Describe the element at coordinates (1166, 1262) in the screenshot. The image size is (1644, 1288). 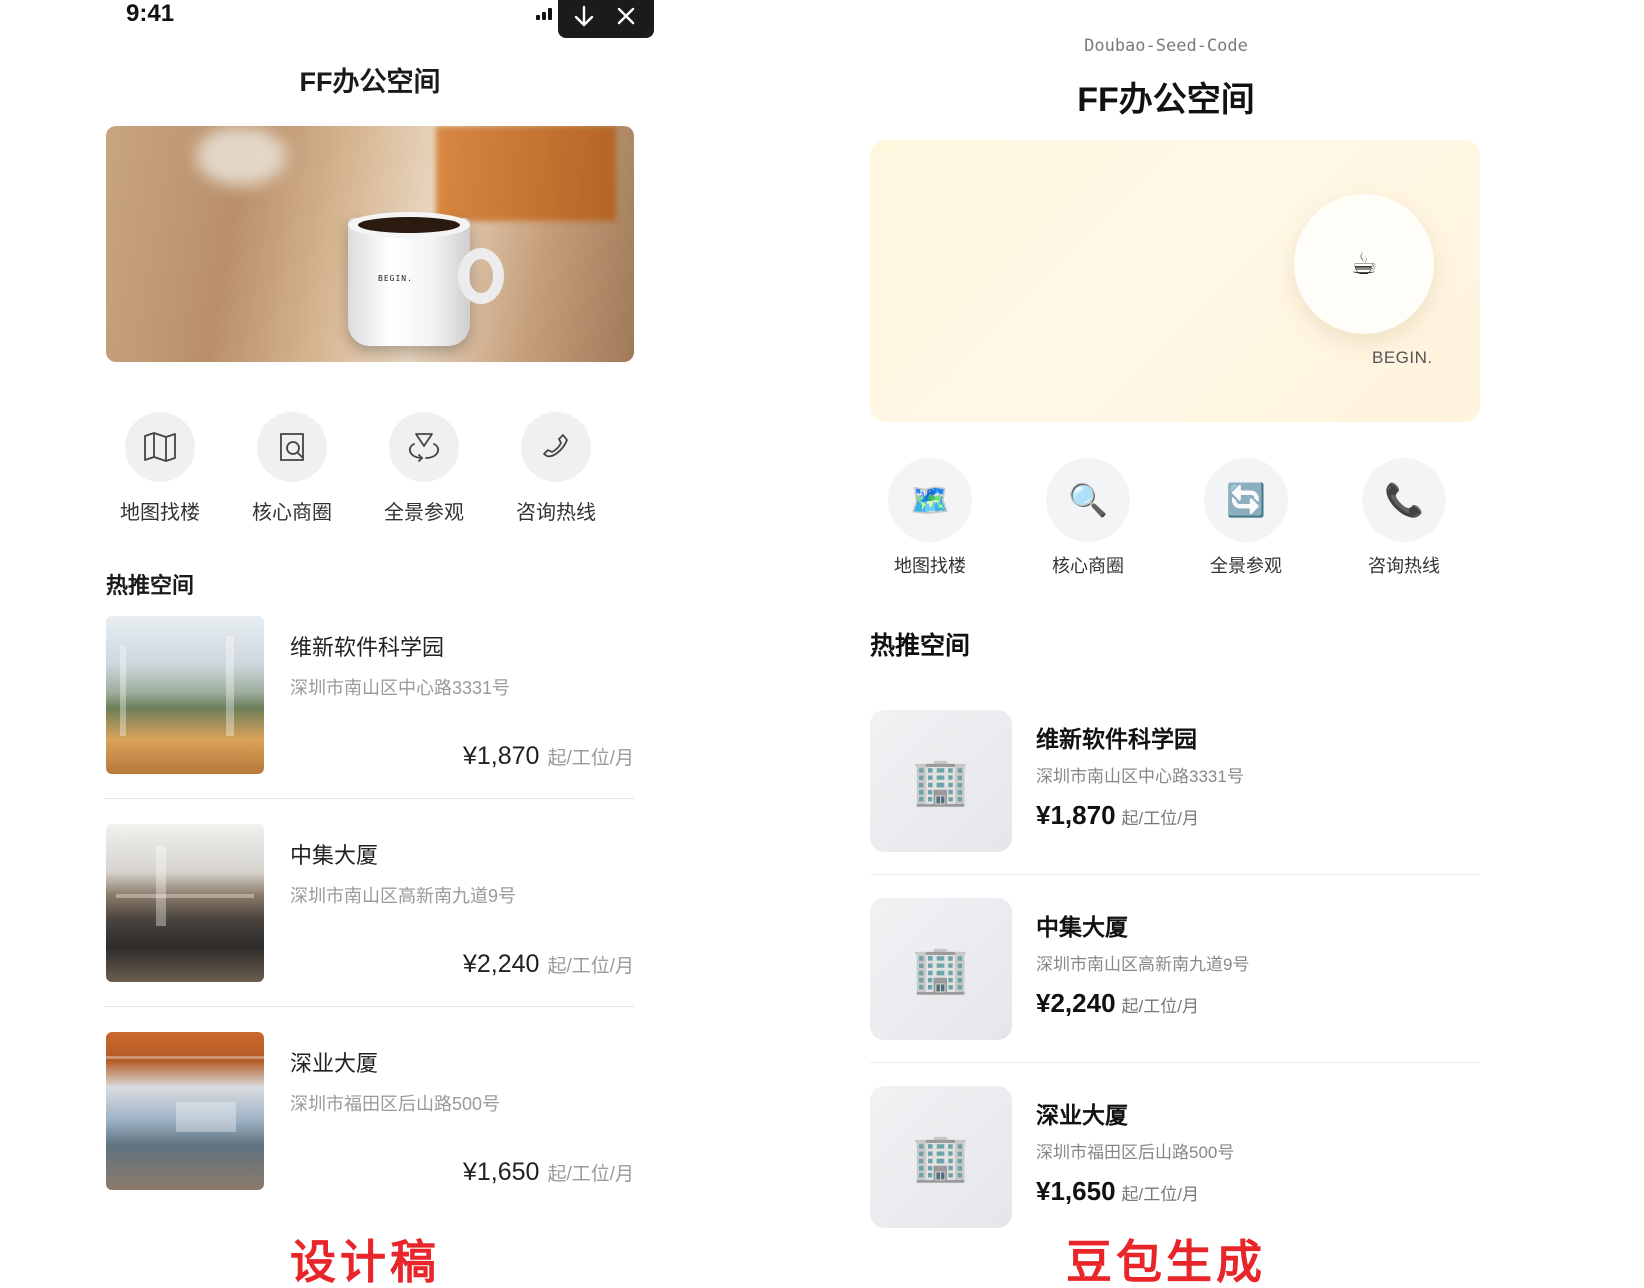
I see `generated-caption: 豆包生成` at that location.